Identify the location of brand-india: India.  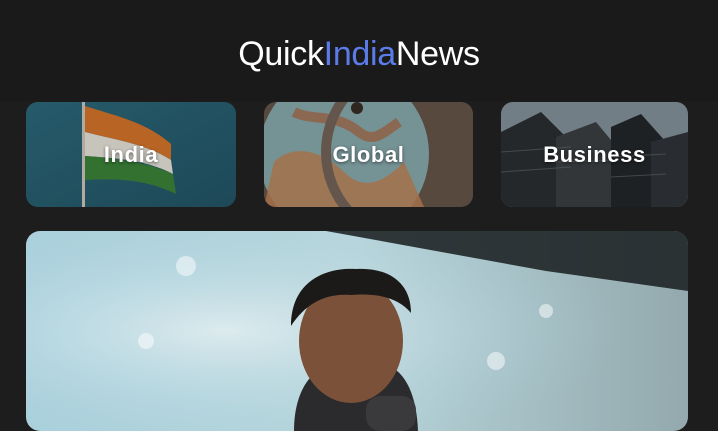
(360, 53).